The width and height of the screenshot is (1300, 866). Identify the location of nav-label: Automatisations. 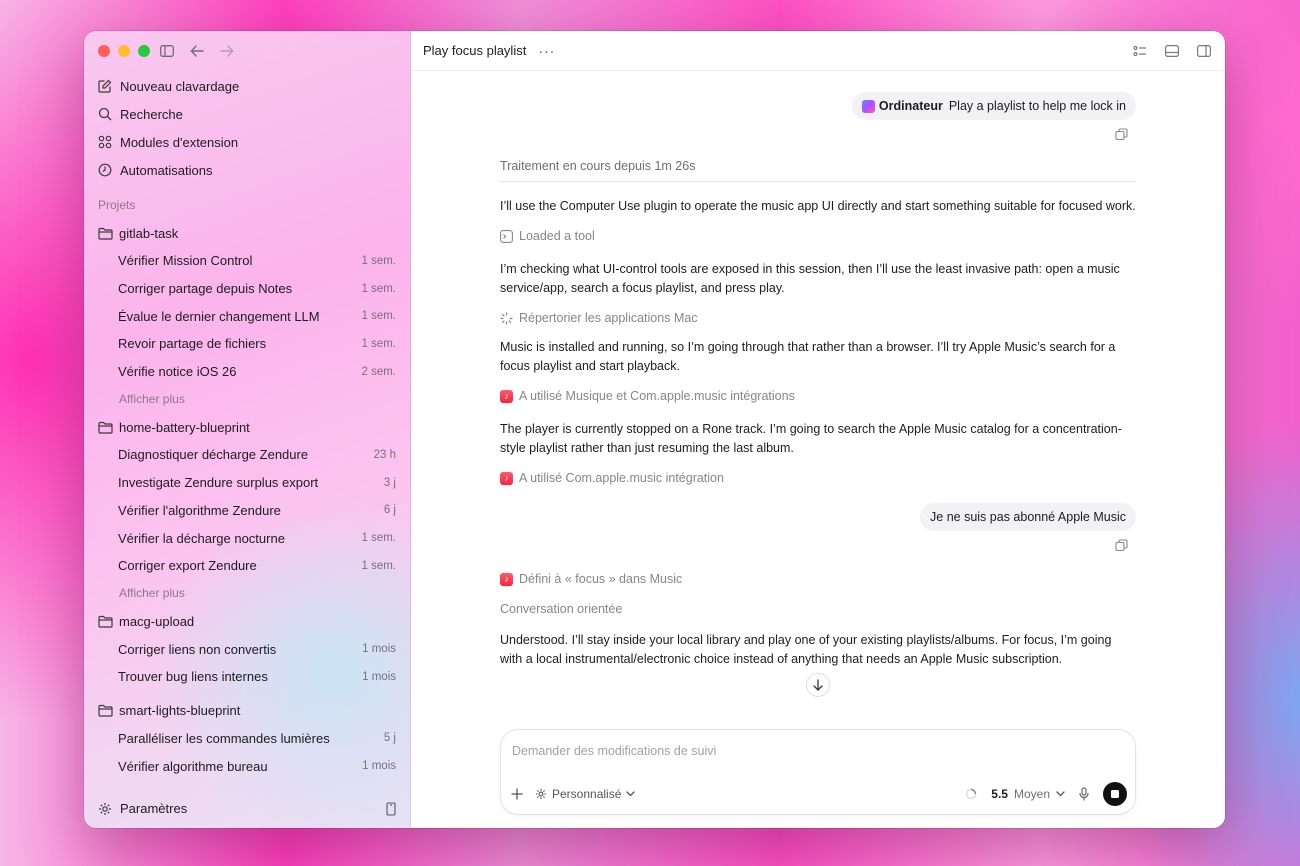
(166, 170).